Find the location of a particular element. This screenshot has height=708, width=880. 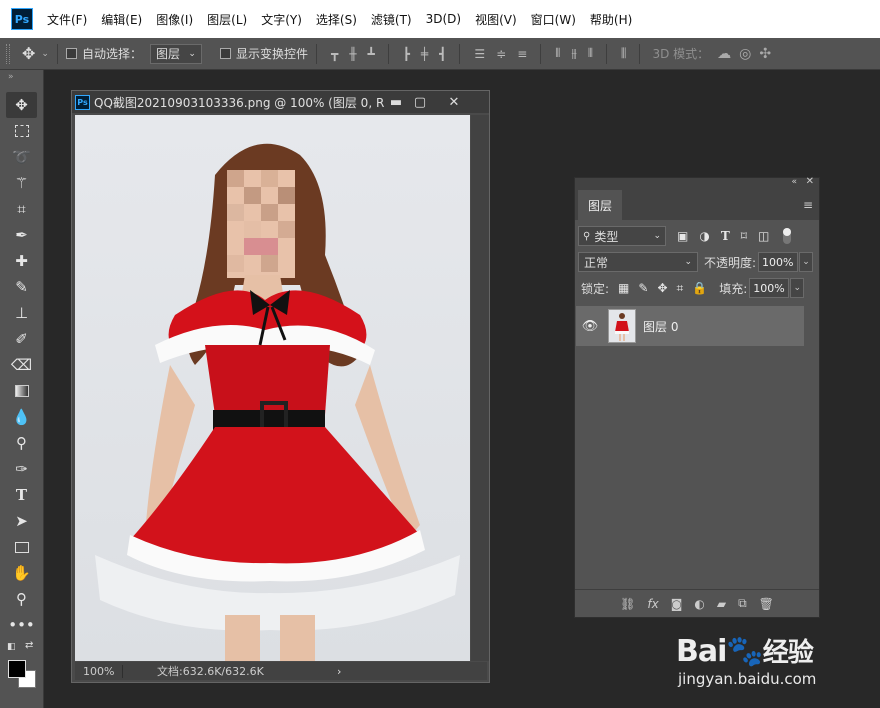

tool-preset-dropdown: ⌄ is located at coordinates (45, 54).